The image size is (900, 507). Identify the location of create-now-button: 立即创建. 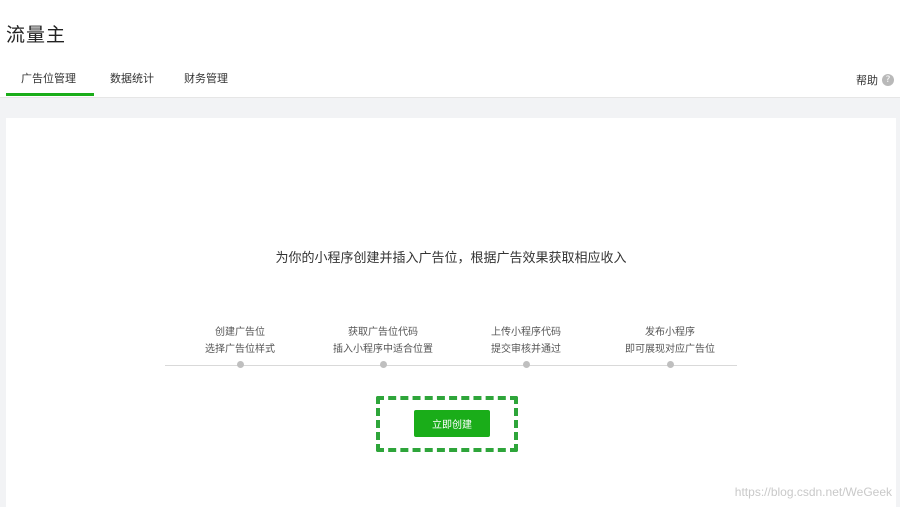
(452, 423).